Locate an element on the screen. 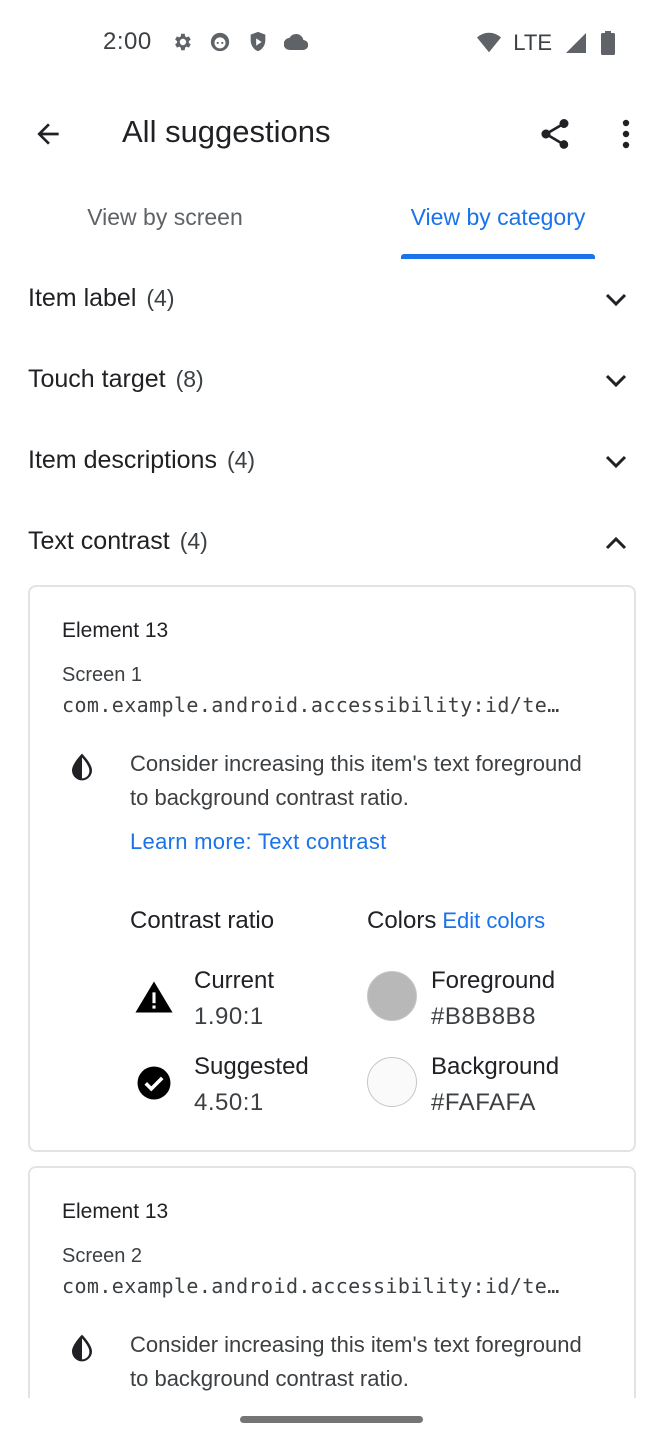 Image resolution: width=664 pixels, height=1440 pixels. back-button is located at coordinates (48, 134).